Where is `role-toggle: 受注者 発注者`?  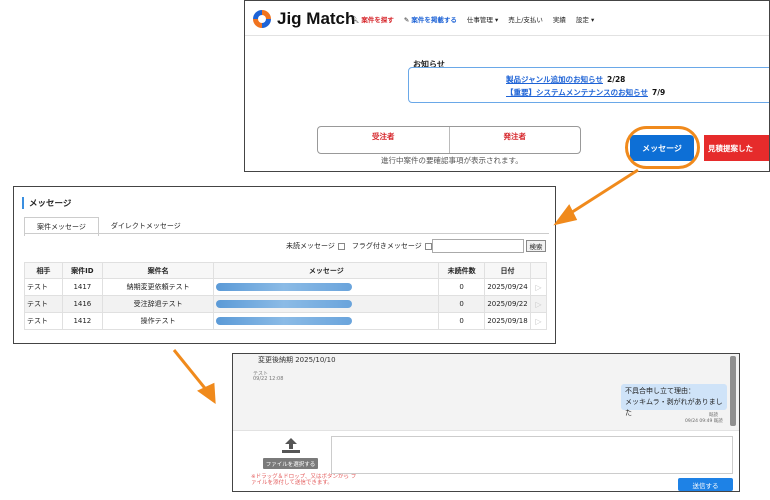 role-toggle: 受注者 発注者 is located at coordinates (449, 140).